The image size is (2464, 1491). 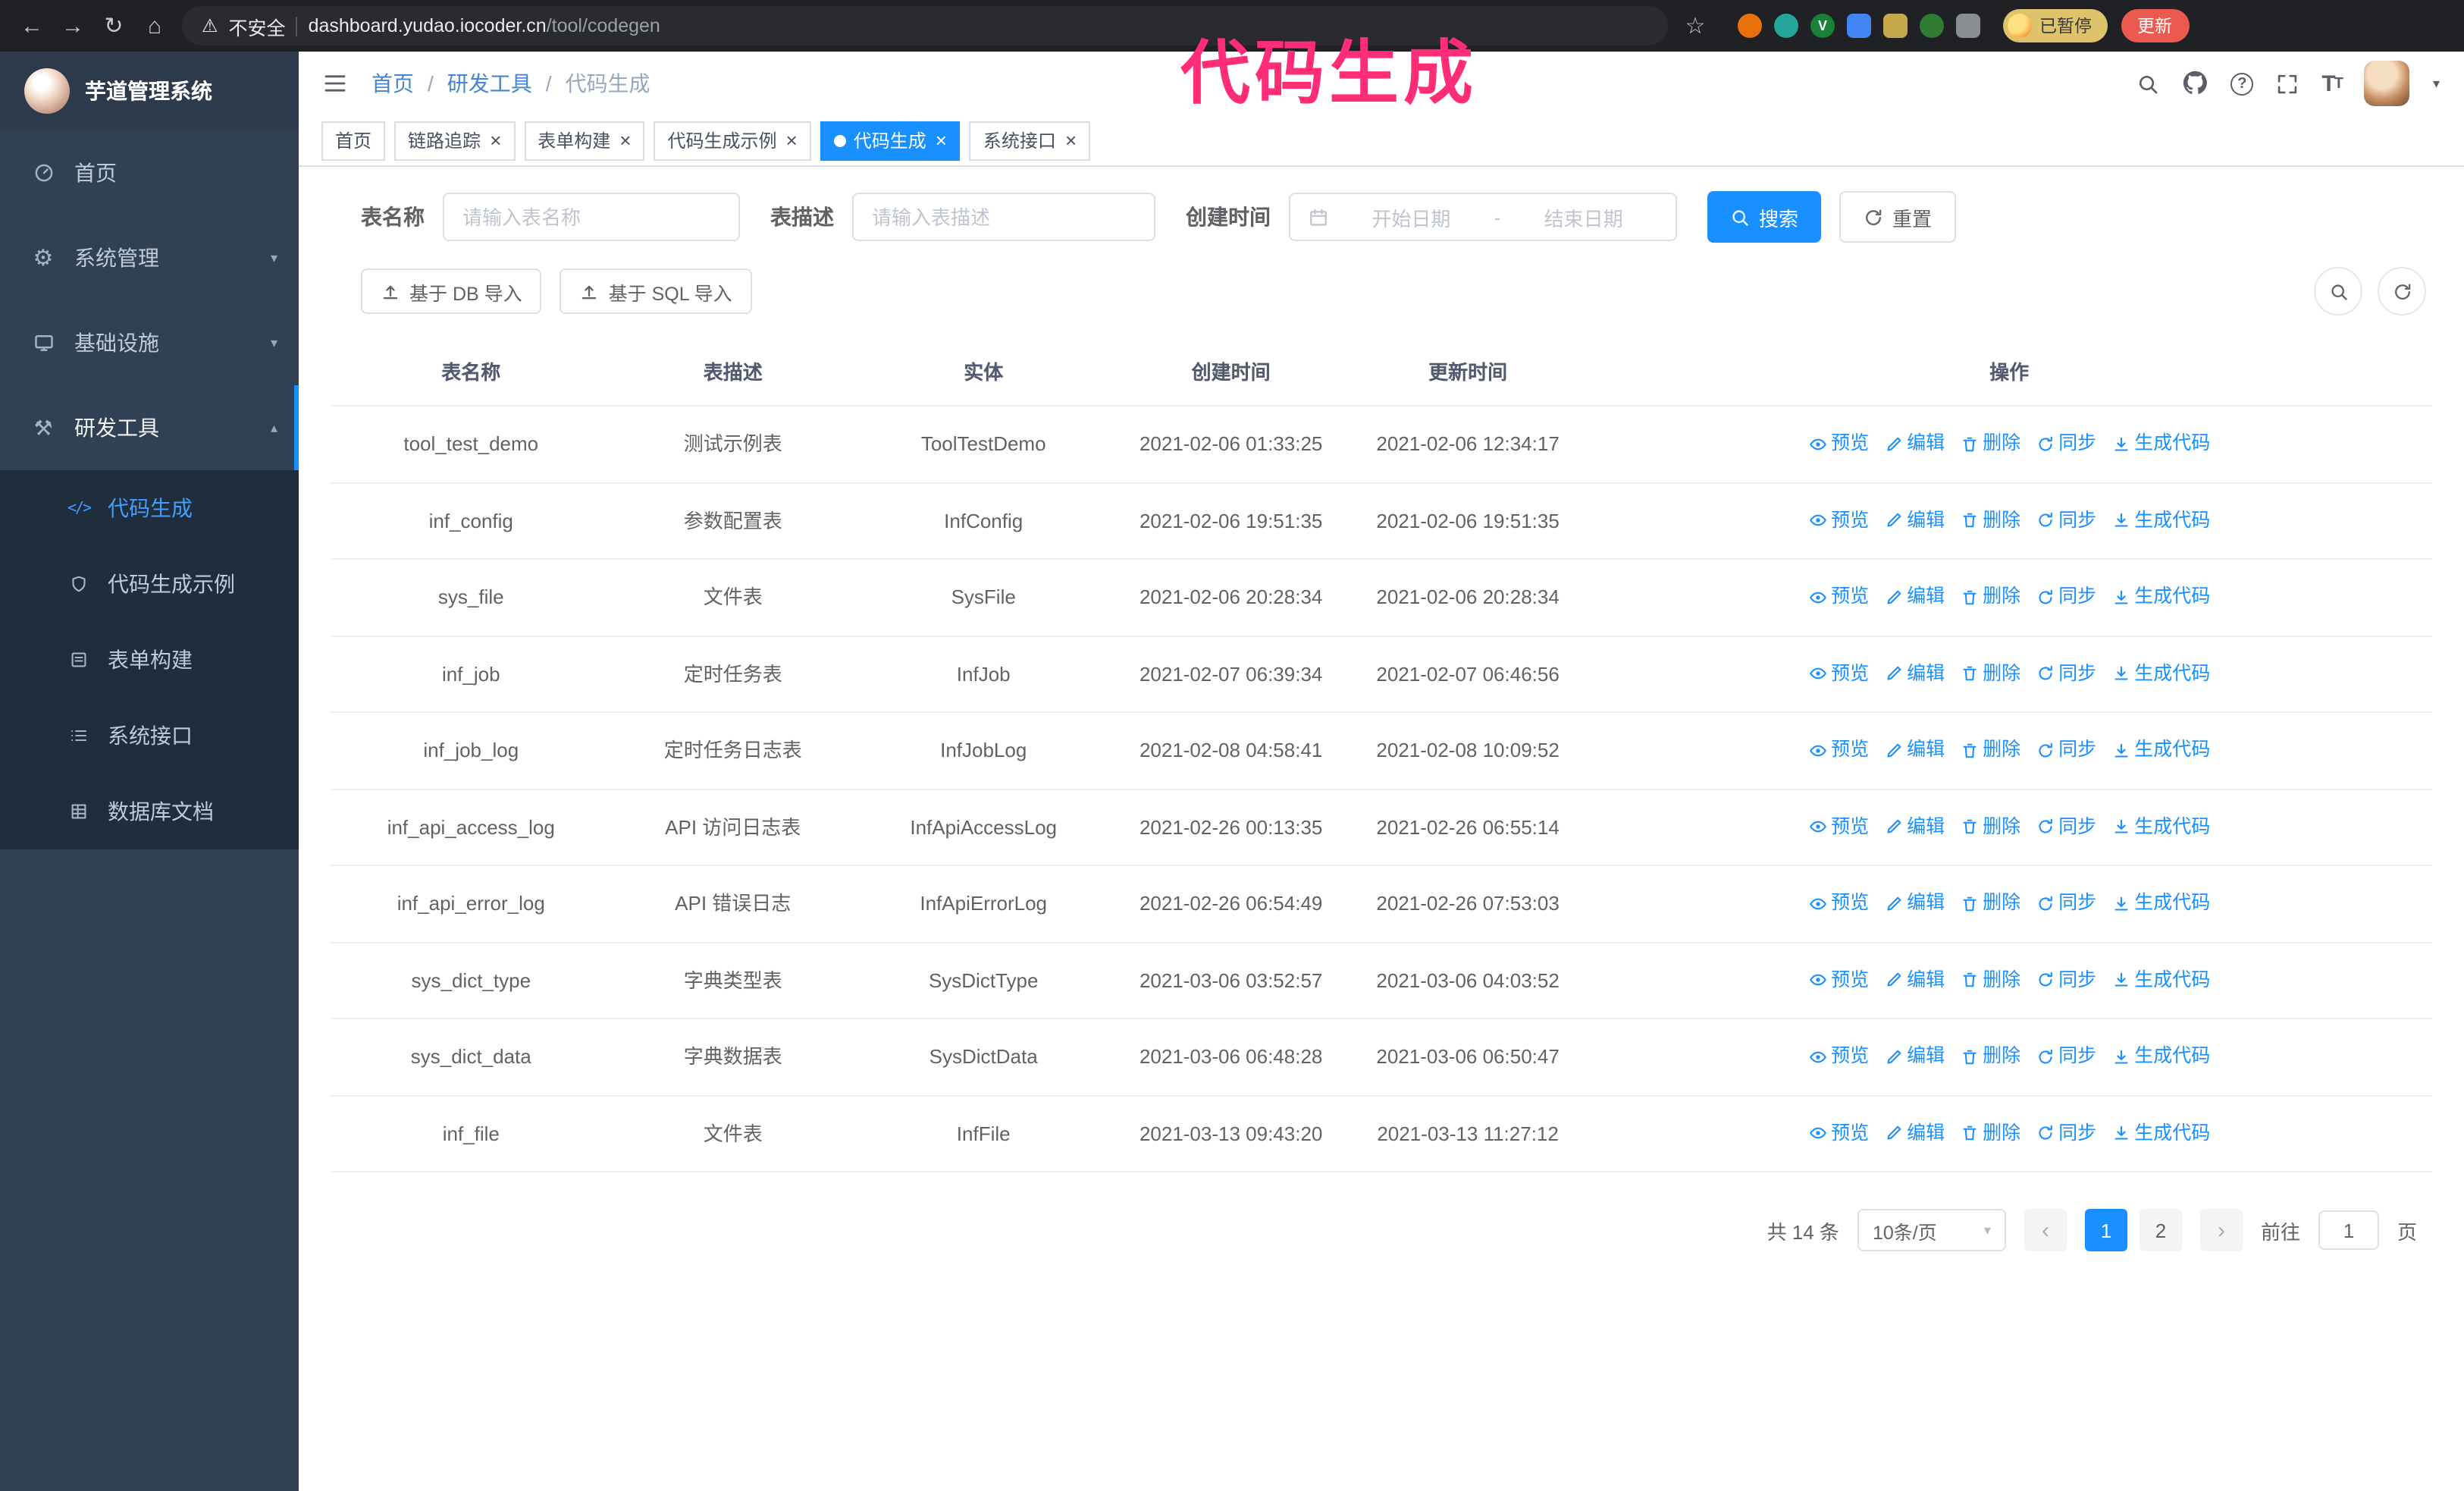 I want to click on github-icon, so click(x=2196, y=84).